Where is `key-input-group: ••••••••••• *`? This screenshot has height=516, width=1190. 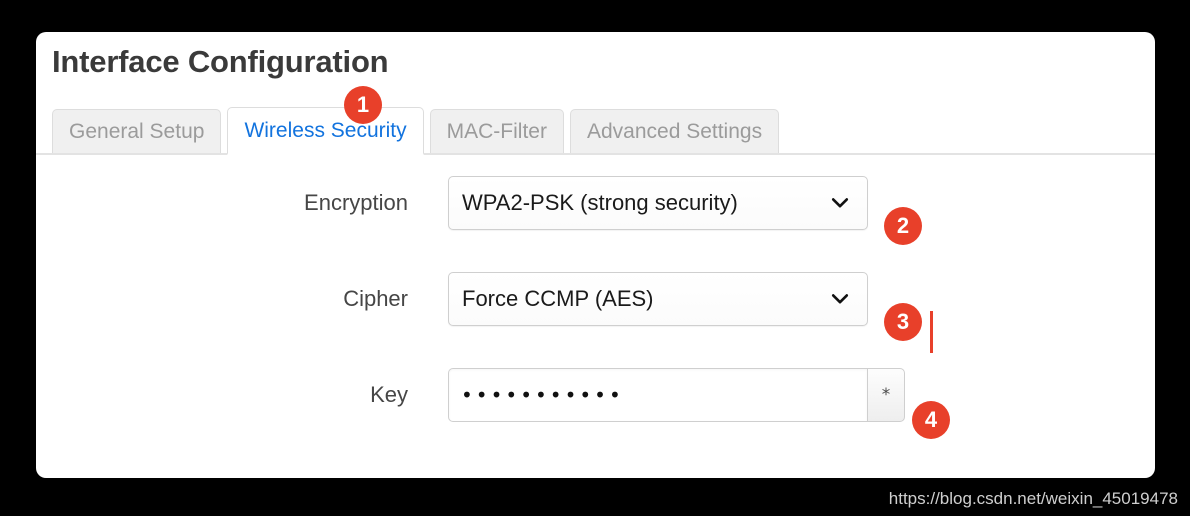
key-input-group: ••••••••••• * is located at coordinates (676, 395).